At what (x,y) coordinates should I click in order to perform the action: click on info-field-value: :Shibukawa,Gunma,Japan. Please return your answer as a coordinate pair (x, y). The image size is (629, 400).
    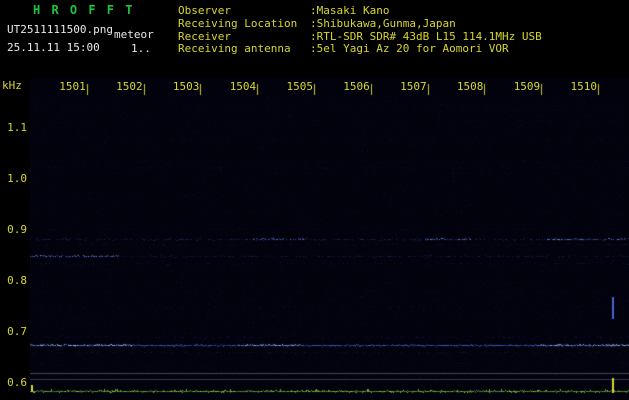
    Looking at the image, I should click on (383, 23).